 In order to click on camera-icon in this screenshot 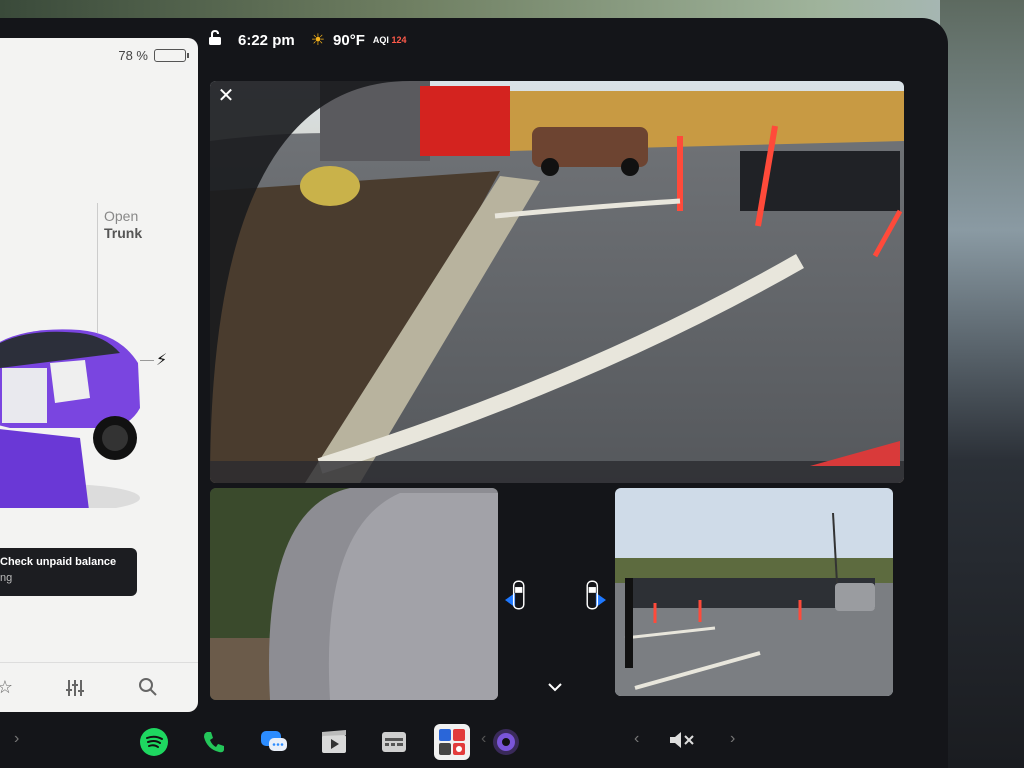, I will do `click(506, 742)`.